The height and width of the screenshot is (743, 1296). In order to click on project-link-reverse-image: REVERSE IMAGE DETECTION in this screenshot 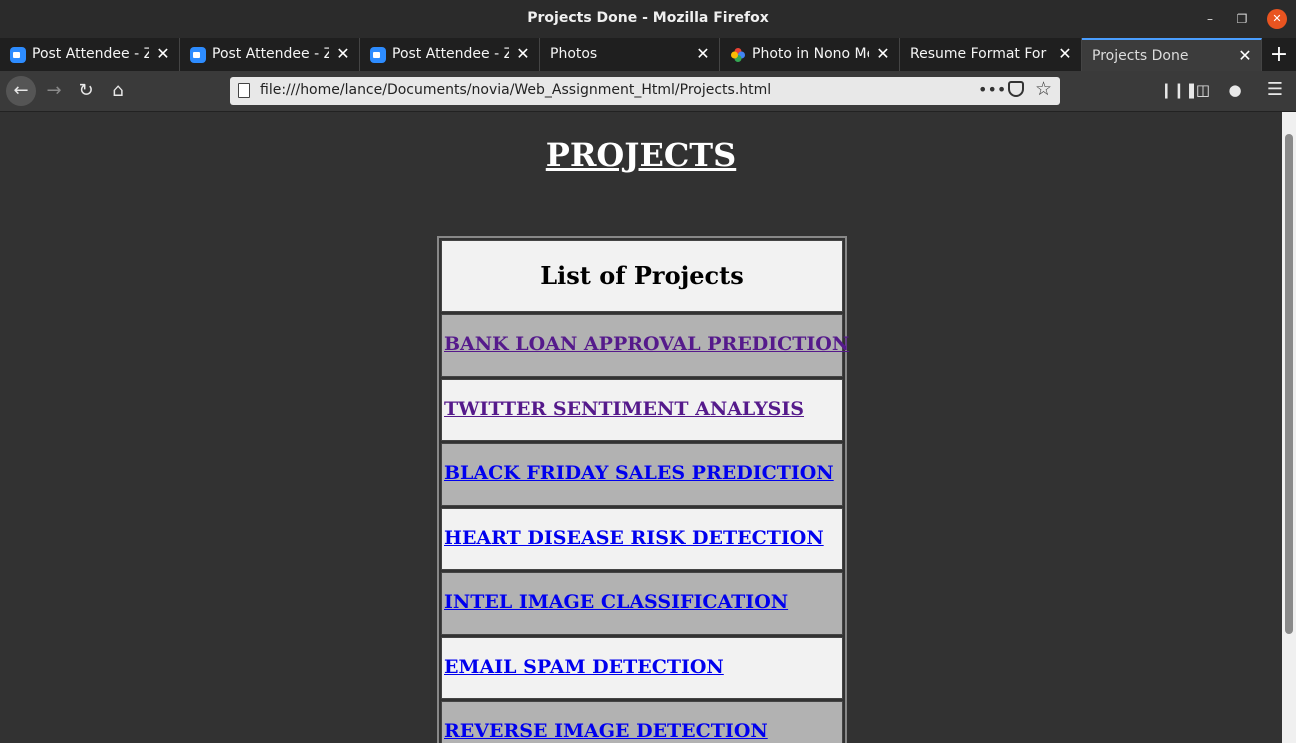, I will do `click(606, 731)`.